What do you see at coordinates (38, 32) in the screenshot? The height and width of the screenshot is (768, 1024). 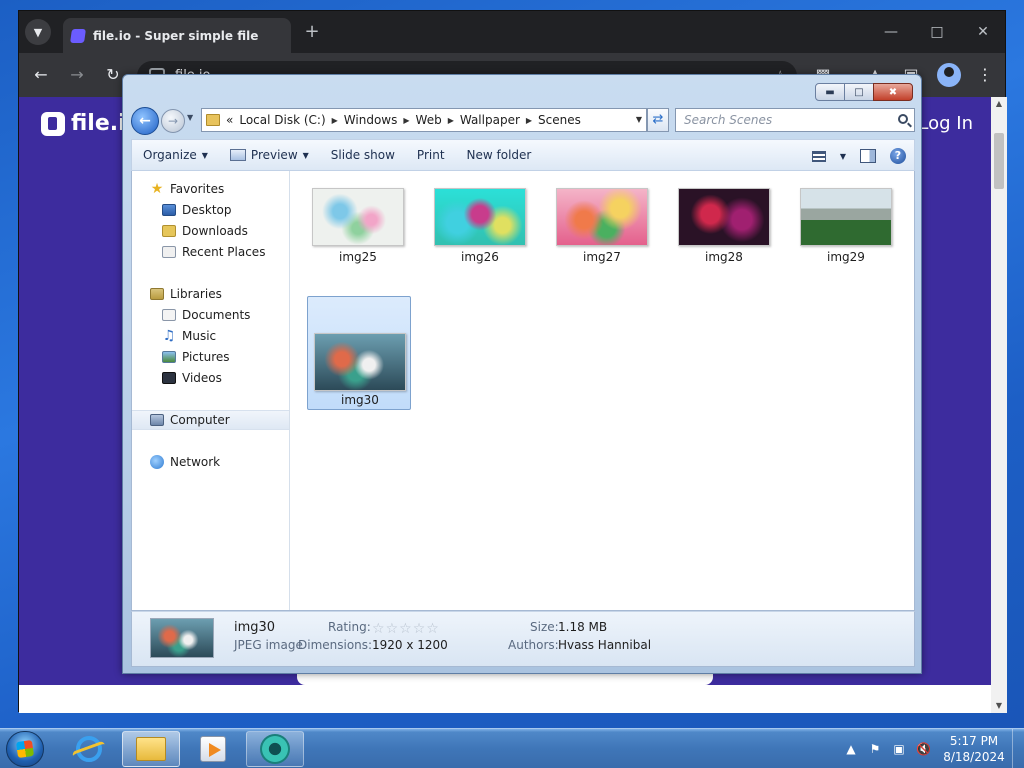 I see `tab-search-button: ▼` at bounding box center [38, 32].